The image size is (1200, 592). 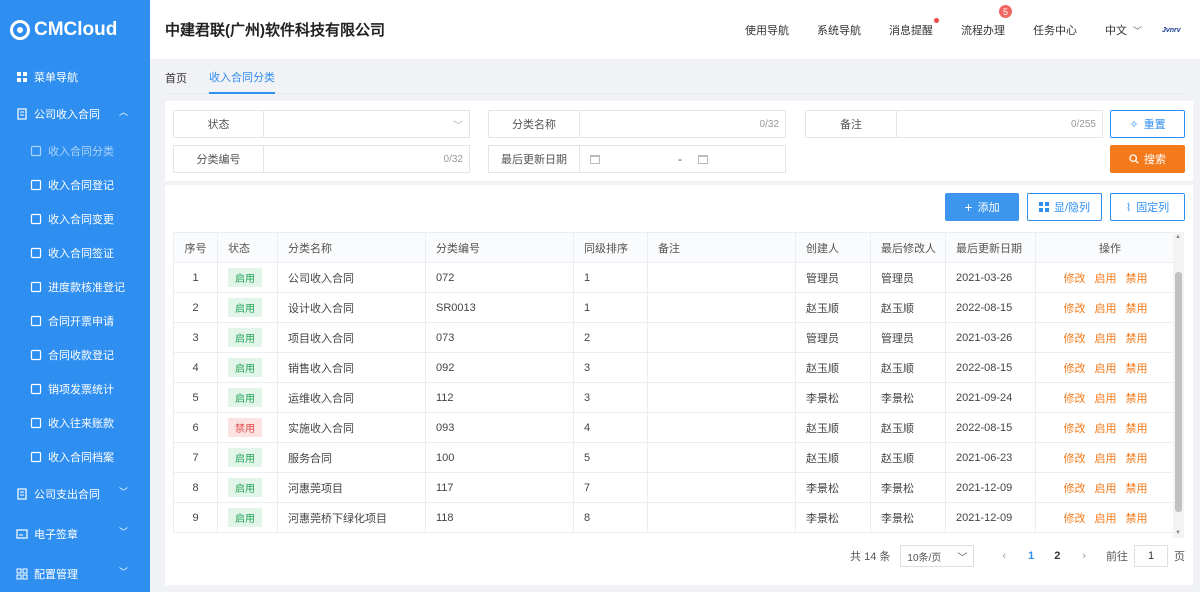 I want to click on sidebar-subitem-6: 合同收款登记, so click(x=75, y=355).